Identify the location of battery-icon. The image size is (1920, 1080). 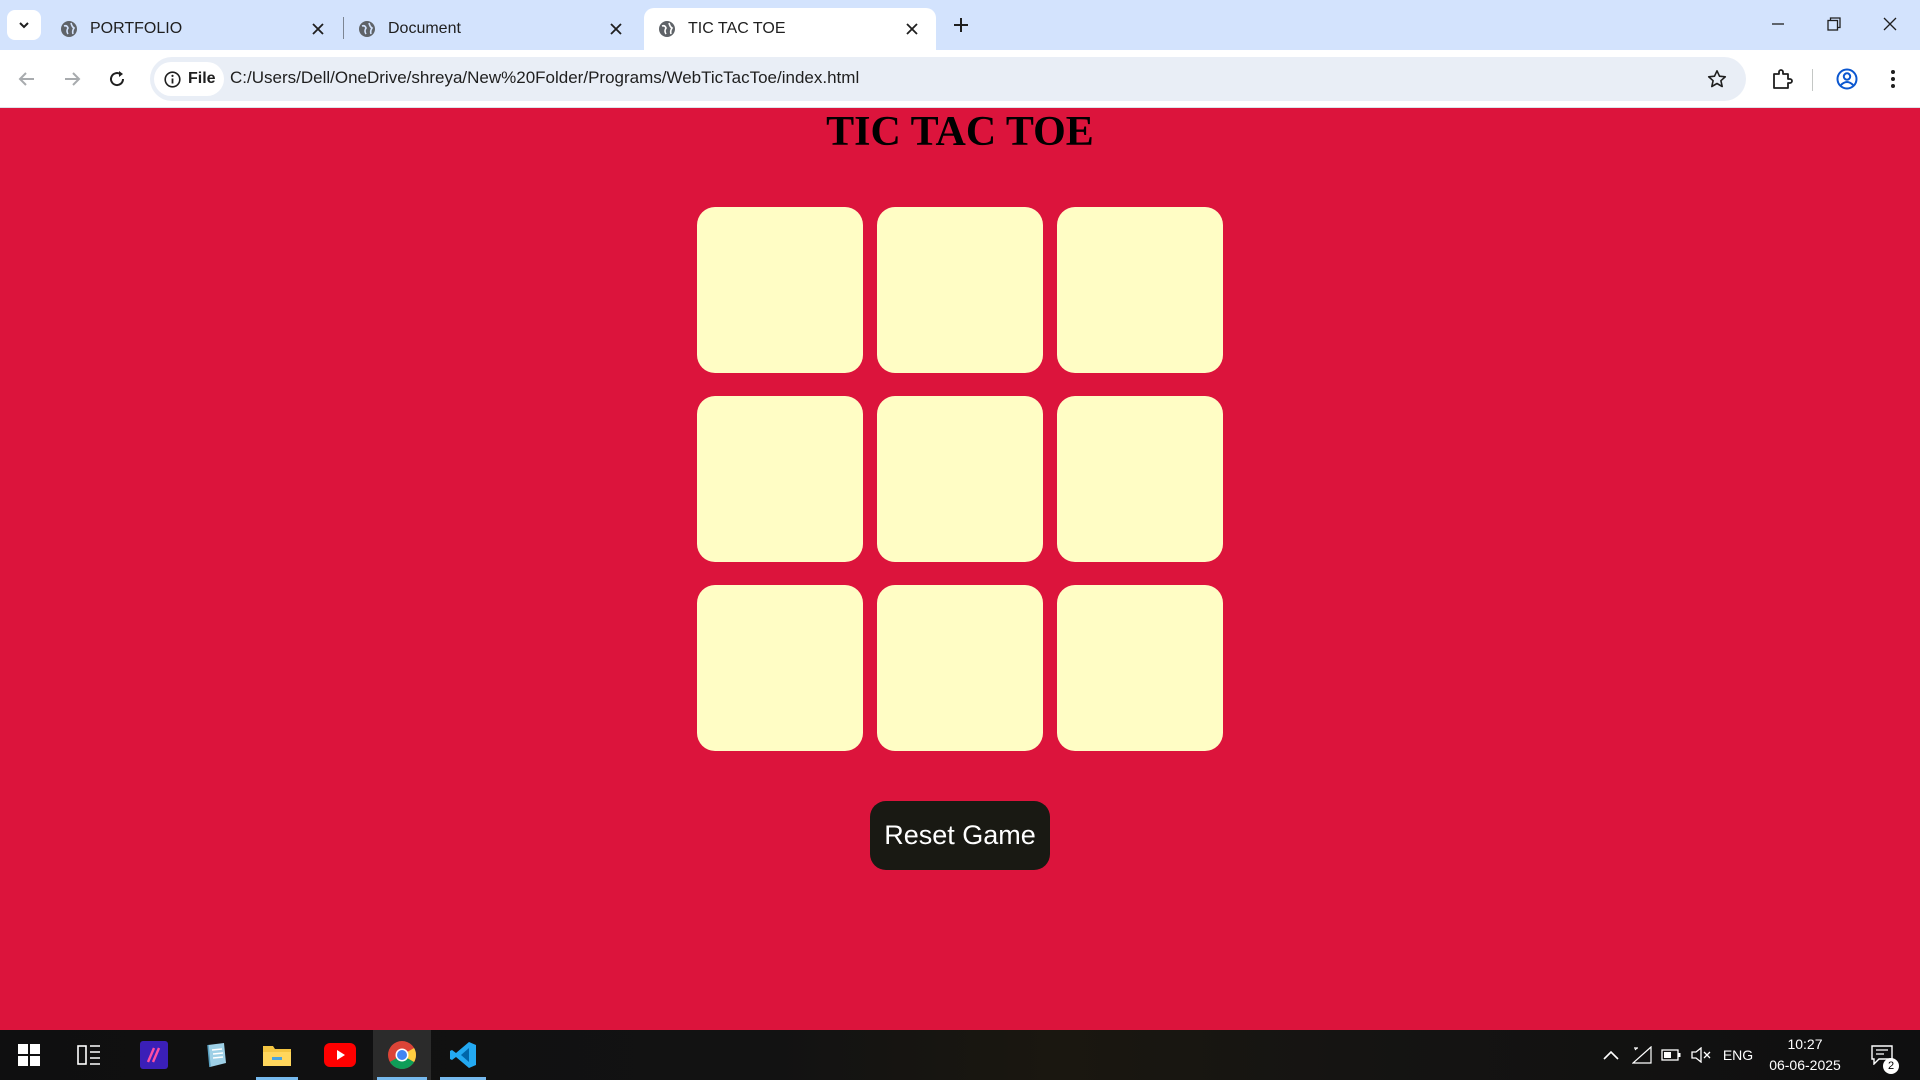
(1671, 1055).